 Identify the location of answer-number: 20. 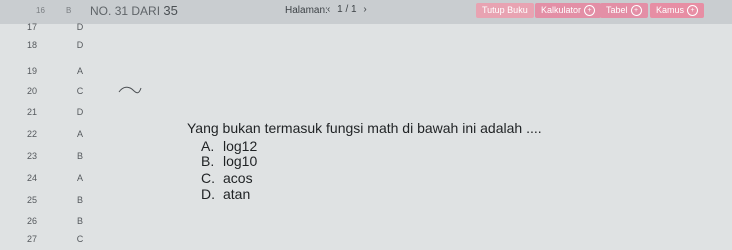
(32, 91).